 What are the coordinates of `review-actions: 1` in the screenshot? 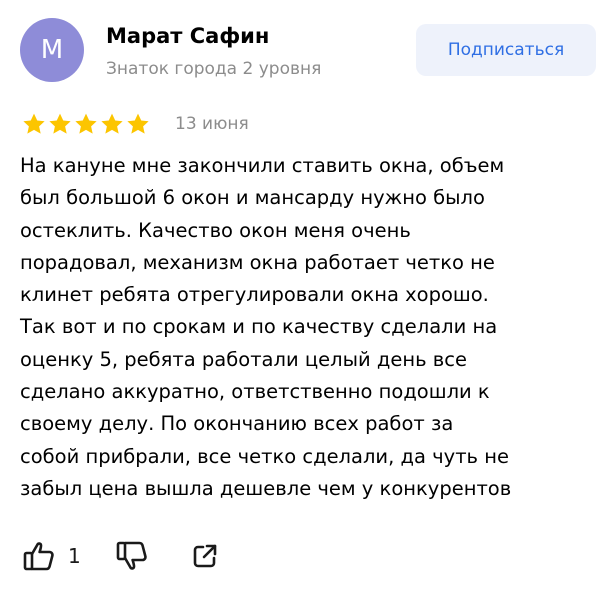 It's located at (120, 556).